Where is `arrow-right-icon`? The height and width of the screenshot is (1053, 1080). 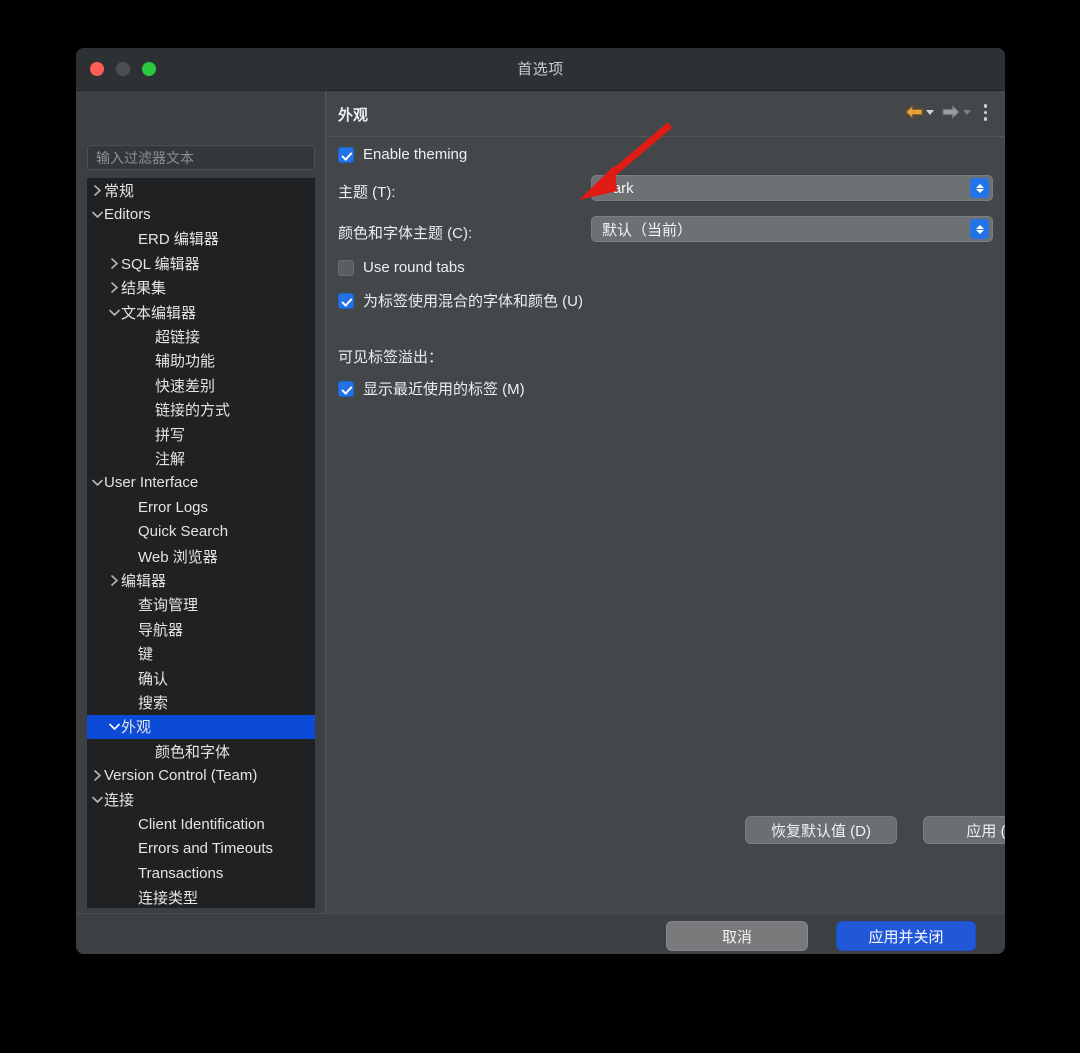
arrow-right-icon is located at coordinates (951, 112).